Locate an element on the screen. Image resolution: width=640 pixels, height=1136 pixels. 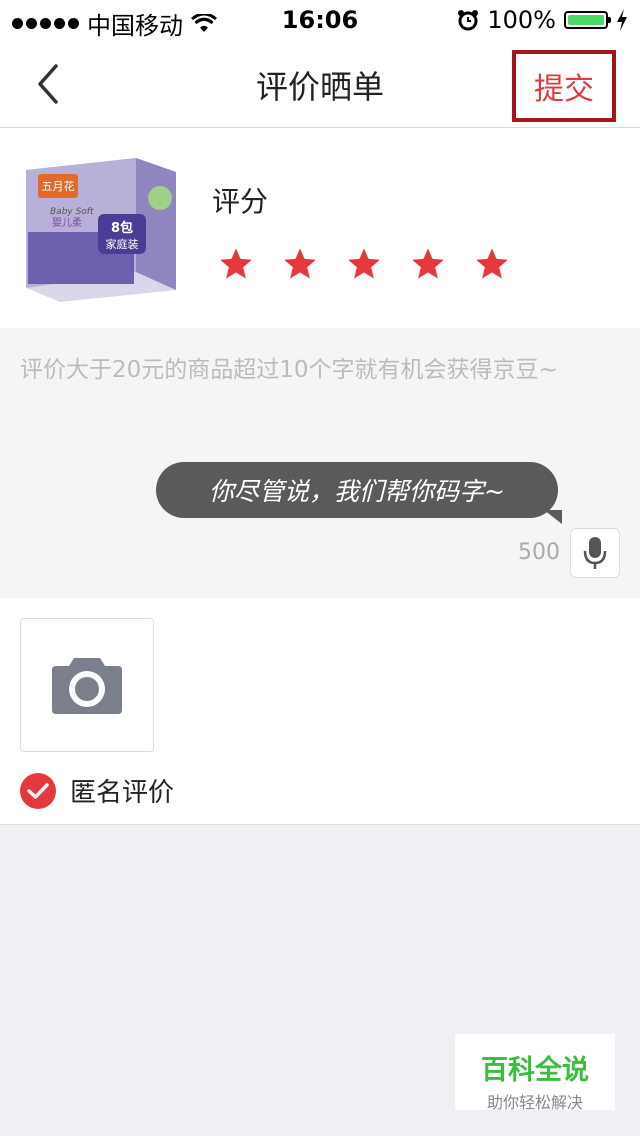
navigation-bar: 评价晒单 提交 is located at coordinates (320, 84).